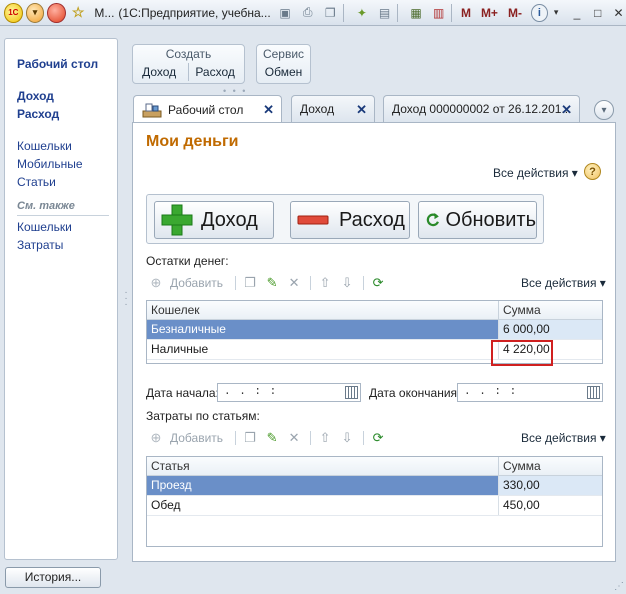 Image resolution: width=626 pixels, height=594 pixels. What do you see at coordinates (313, 220) in the screenshot?
I see `minus-icon` at bounding box center [313, 220].